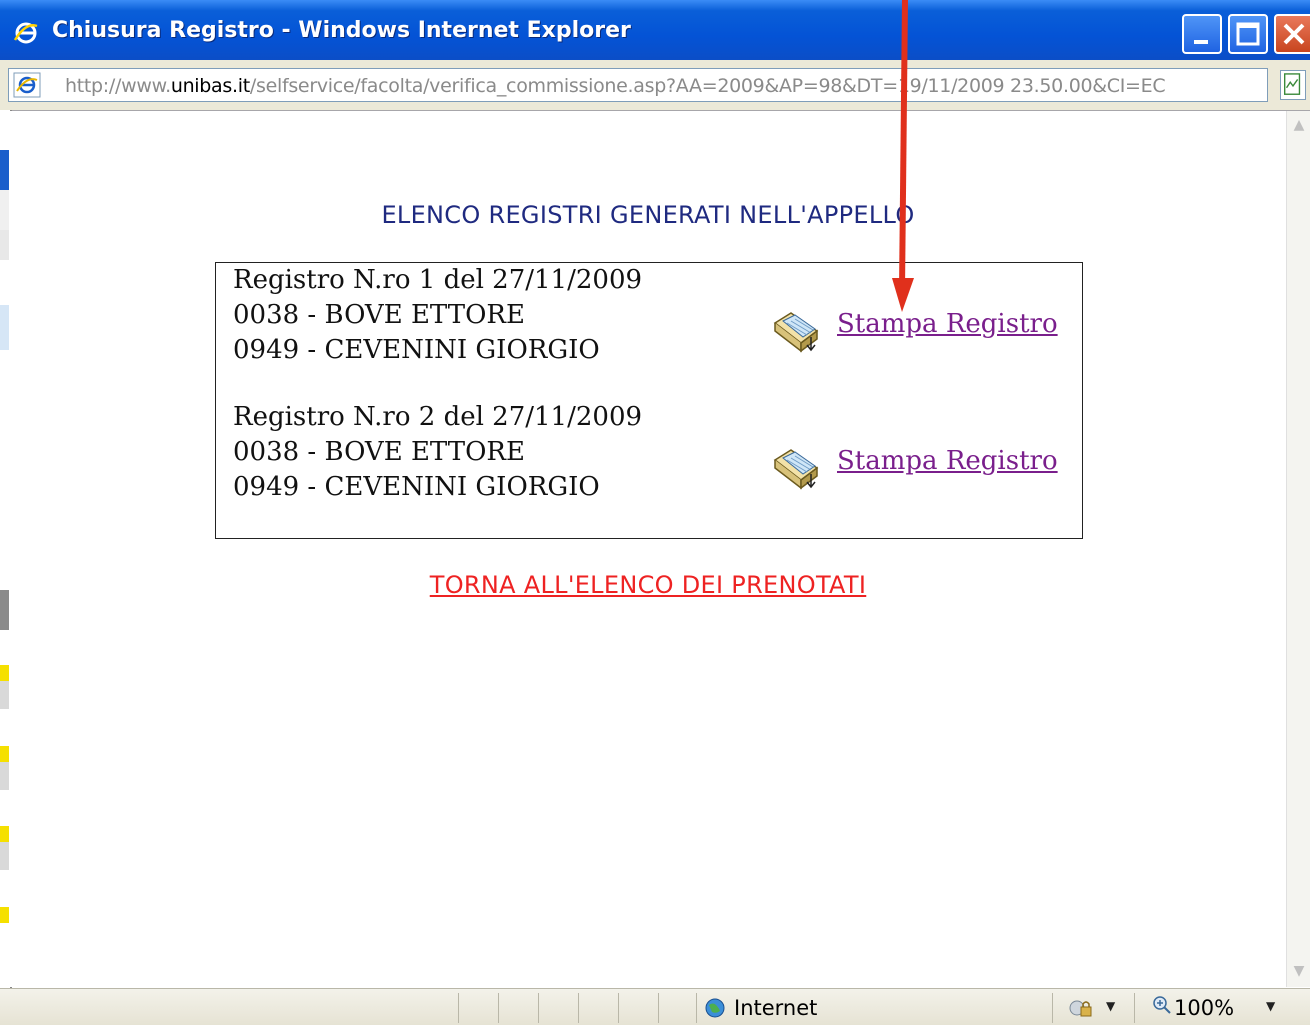 This screenshot has width=1310, height=1025. I want to click on back-to-bookings-link: TORNA ALL'ELENCO DEI PRENOTATI, so click(648, 585).